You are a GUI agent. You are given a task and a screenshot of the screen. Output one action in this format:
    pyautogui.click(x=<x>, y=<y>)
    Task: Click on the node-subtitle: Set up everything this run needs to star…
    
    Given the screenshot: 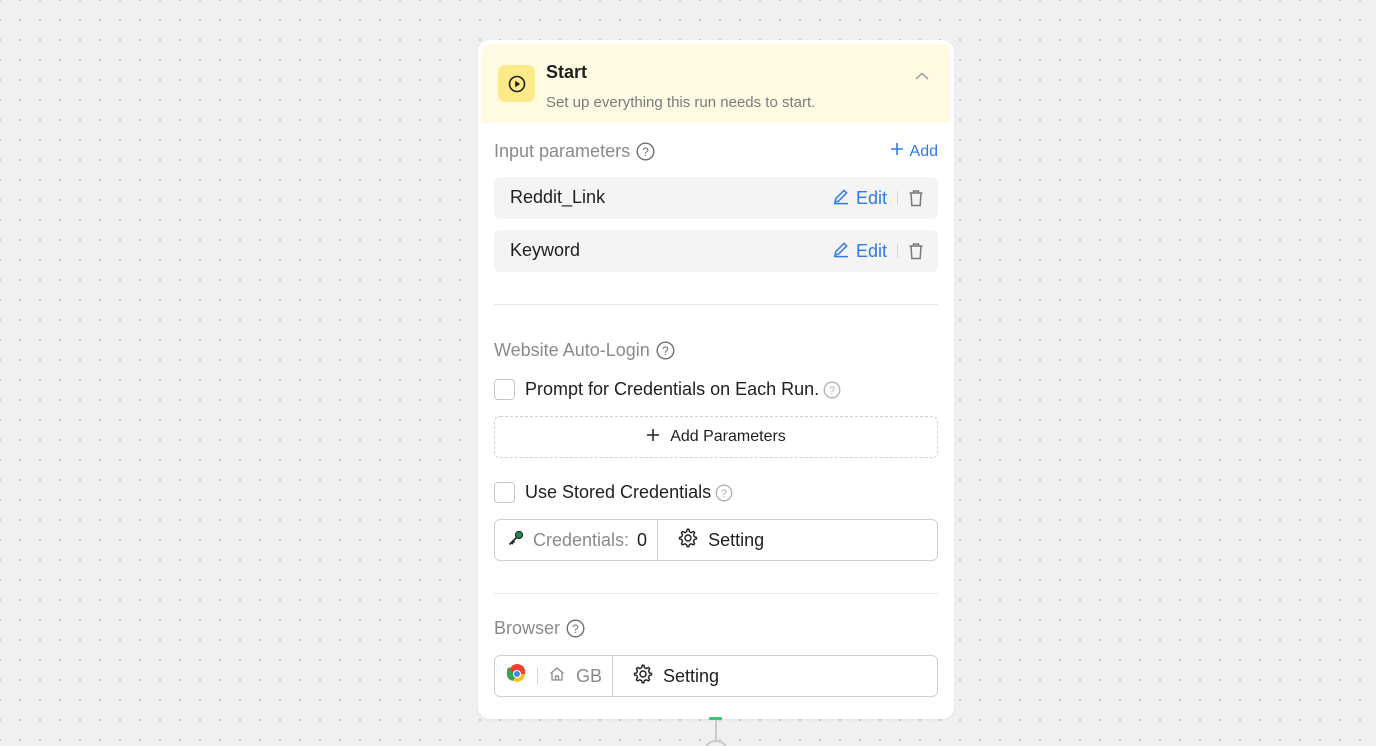 What is the action you would take?
    pyautogui.click(x=681, y=102)
    